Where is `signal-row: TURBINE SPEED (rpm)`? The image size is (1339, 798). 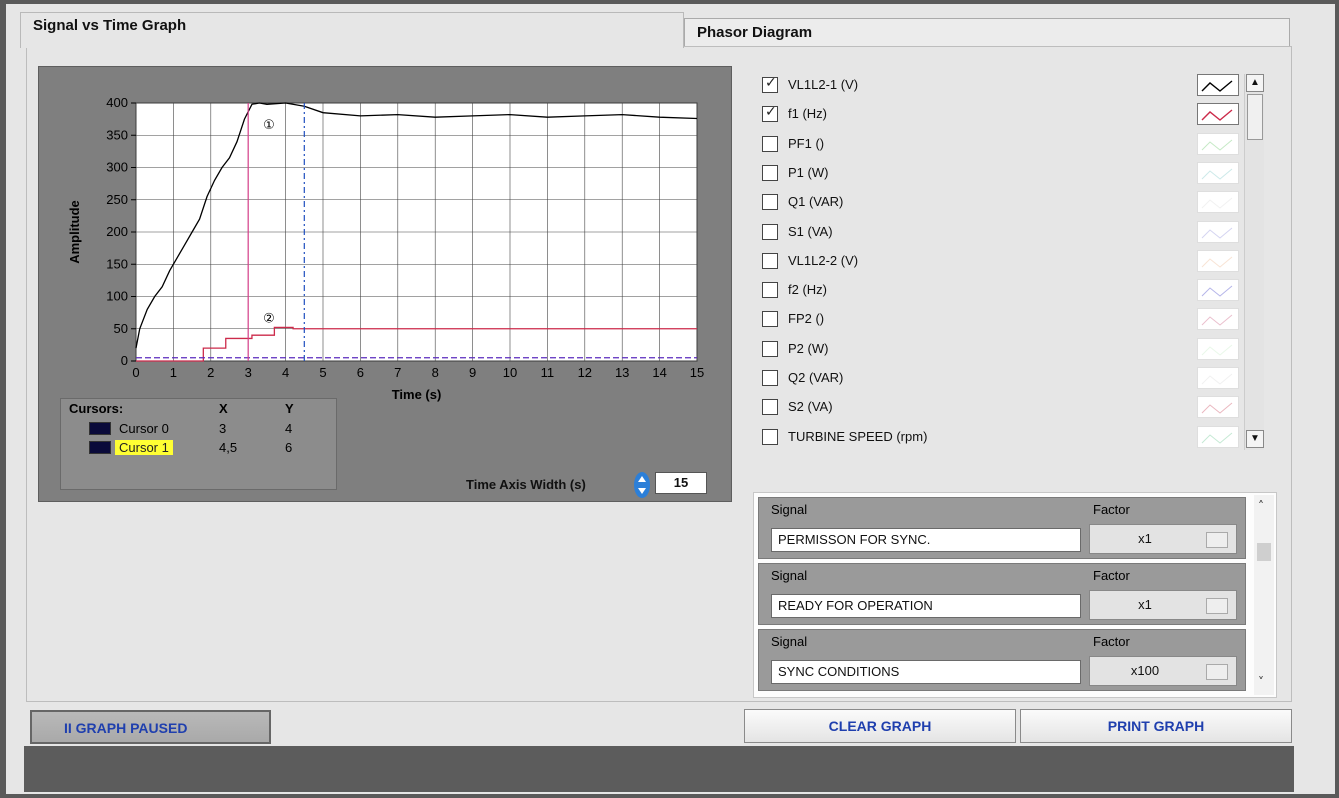 signal-row: TURBINE SPEED (rpm) is located at coordinates (982, 437).